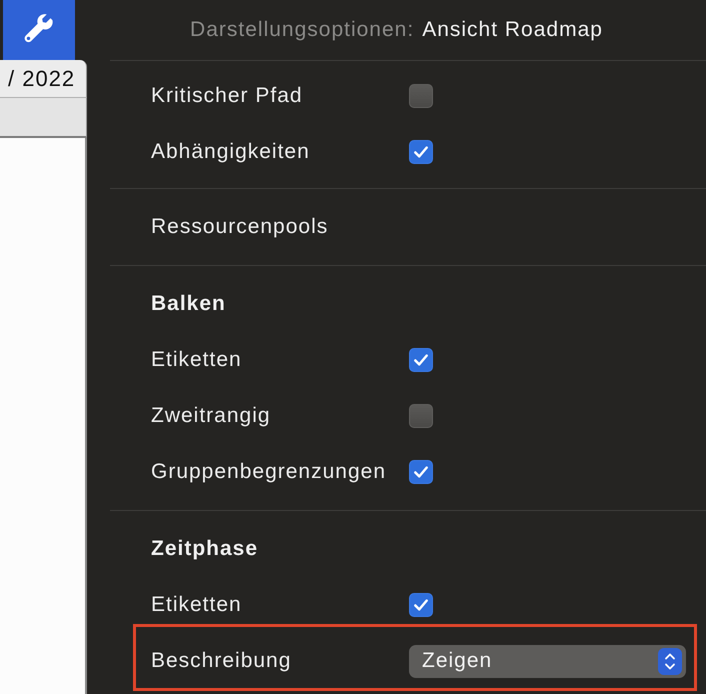 This screenshot has width=706, height=694. What do you see at coordinates (188, 304) in the screenshot?
I see `section-heading: Balken` at bounding box center [188, 304].